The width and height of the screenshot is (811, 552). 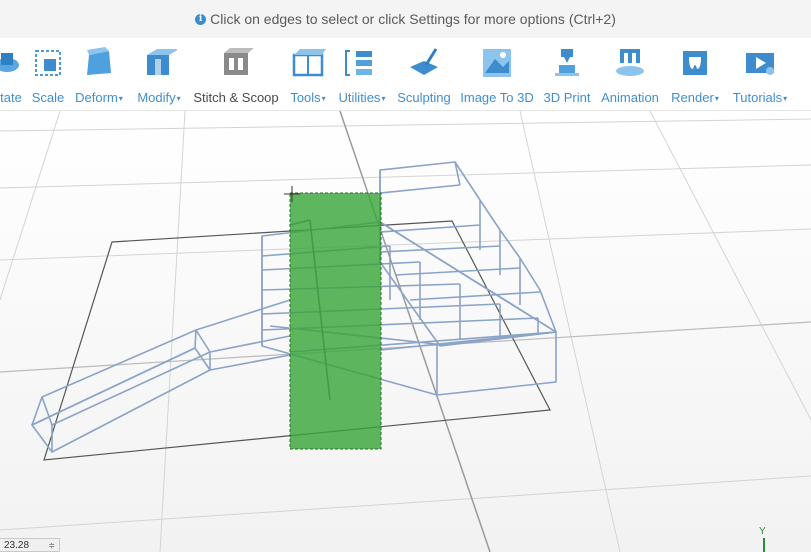 What do you see at coordinates (11, 97) in the screenshot?
I see `tool-rotate-label: tate` at bounding box center [11, 97].